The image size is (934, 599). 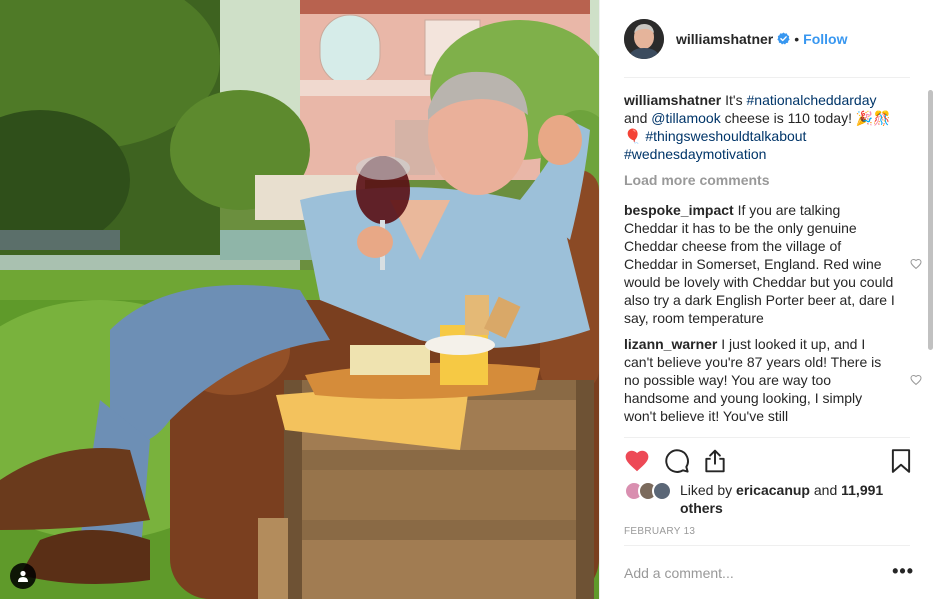 I want to click on caption-hashtag-wednesdaymotivation: #wednesdaymotivation, so click(x=695, y=154).